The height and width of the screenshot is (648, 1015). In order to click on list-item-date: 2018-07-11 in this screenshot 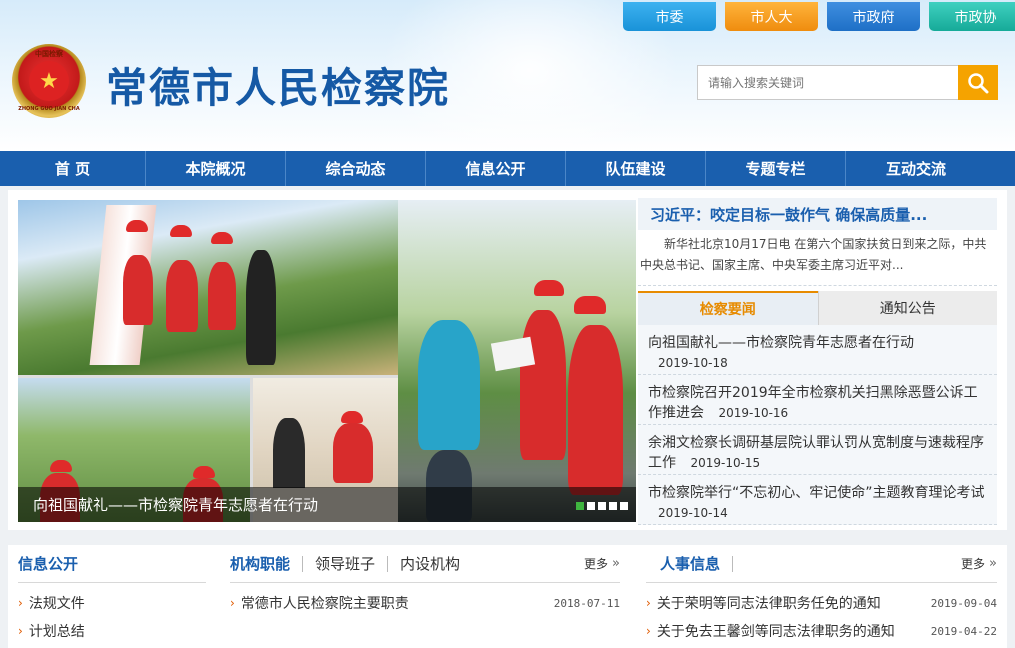, I will do `click(586, 603)`.